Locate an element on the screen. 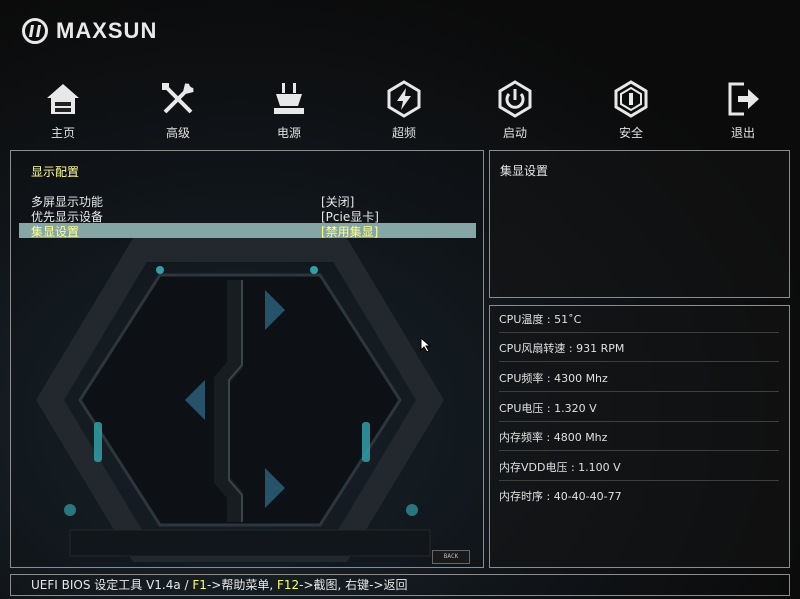 Image resolution: width=800 pixels, height=599 pixels. overclock-icon is located at coordinates (404, 99).